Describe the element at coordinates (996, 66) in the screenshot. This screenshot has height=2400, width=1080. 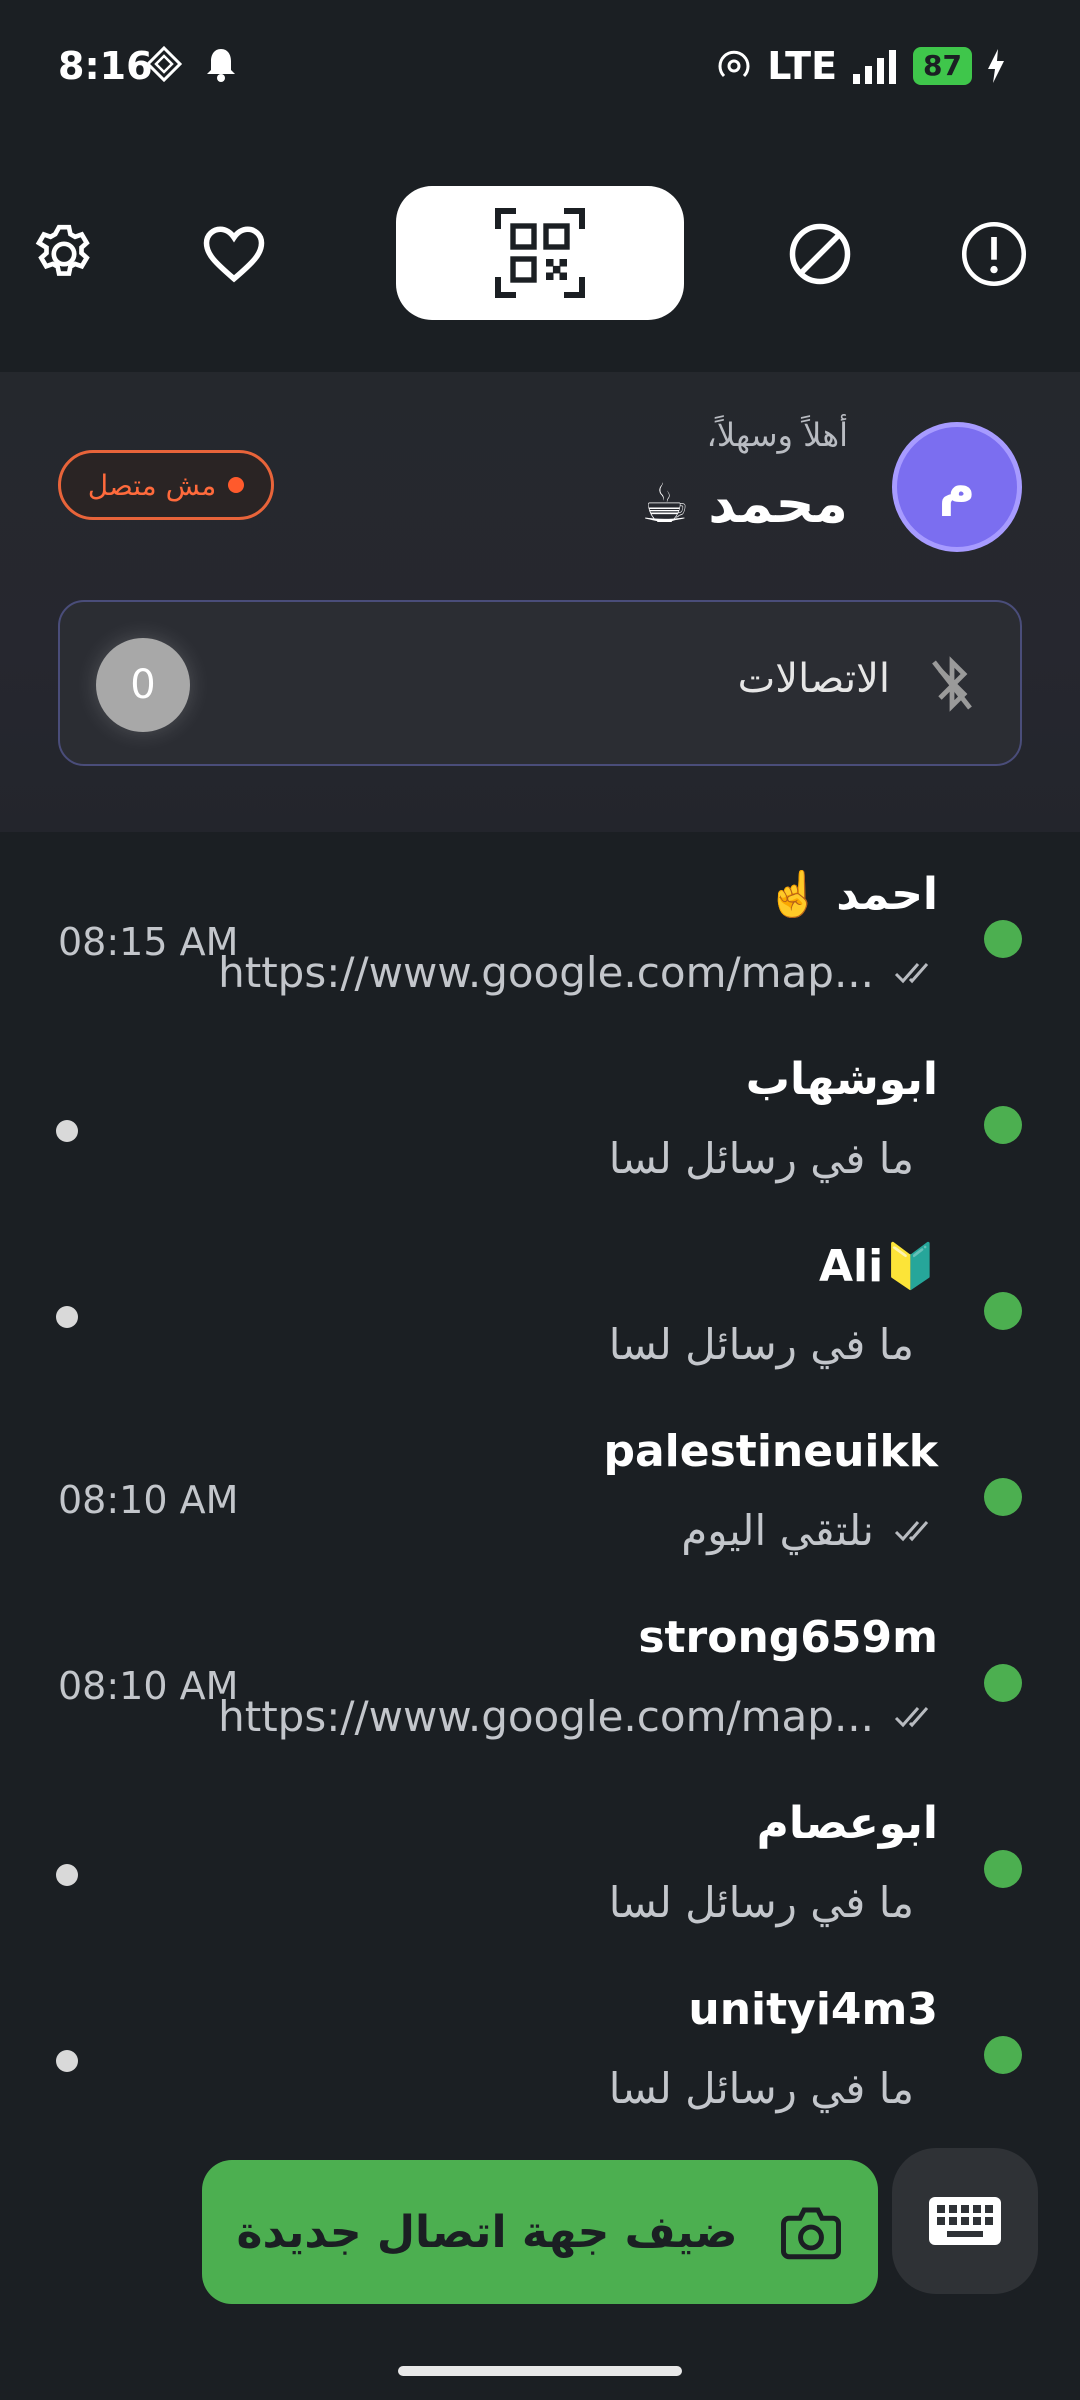
I see `charging-icon` at that location.